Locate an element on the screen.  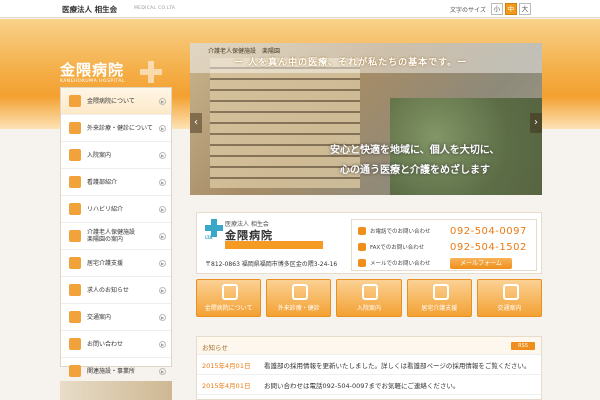
sidebar-item-label: 看護部紹介 is located at coordinates (102, 182).